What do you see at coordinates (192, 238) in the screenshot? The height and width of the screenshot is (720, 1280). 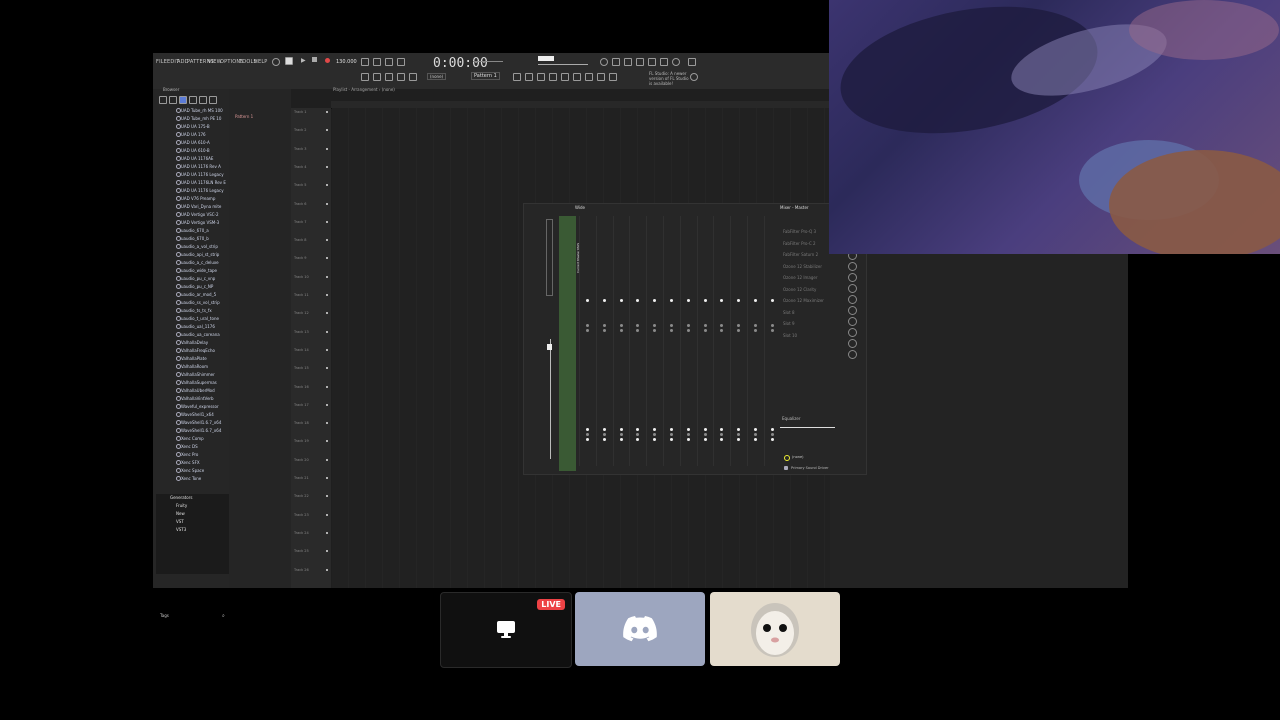 I see `browser-plugin-item: uaudio_670_b` at bounding box center [192, 238].